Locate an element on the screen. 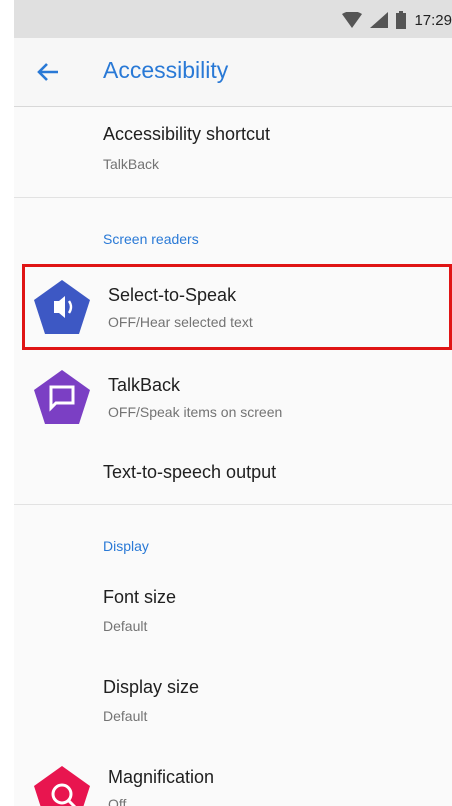 The width and height of the screenshot is (452, 806). wifi-icon is located at coordinates (352, 20).